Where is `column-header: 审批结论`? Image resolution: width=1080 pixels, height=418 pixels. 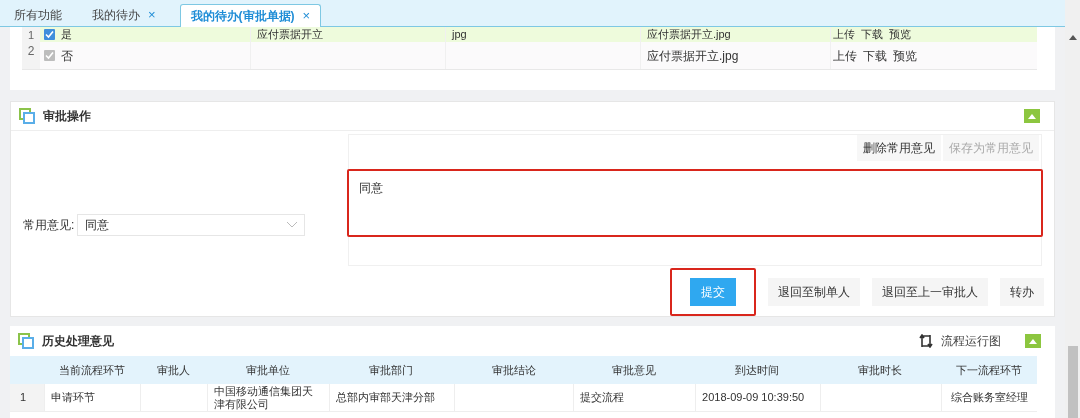
column-header: 审批结论 is located at coordinates (513, 370).